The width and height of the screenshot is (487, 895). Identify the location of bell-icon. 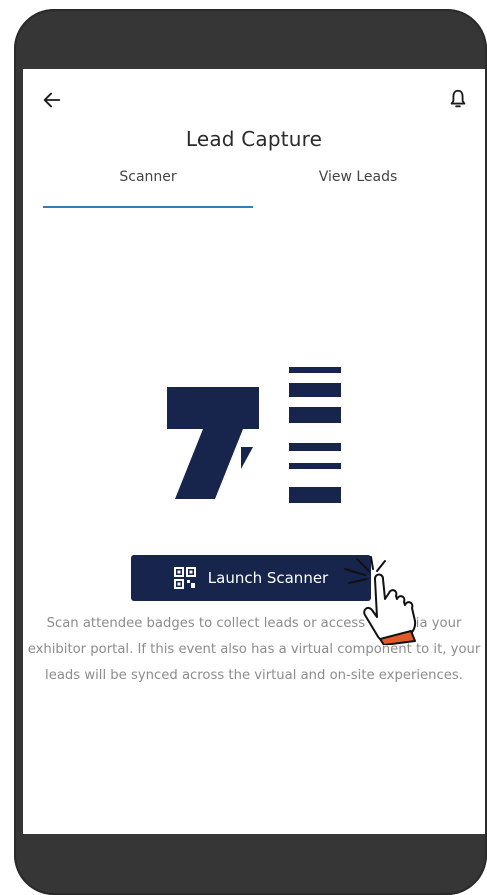
(458, 99).